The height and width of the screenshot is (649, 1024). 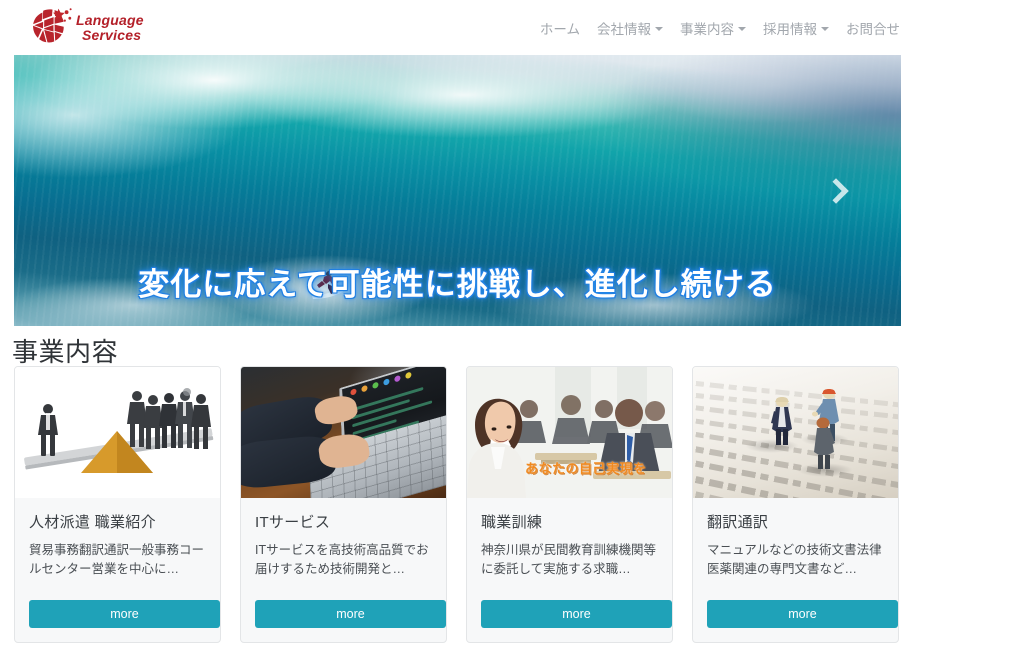 I want to click on nav-label: お問合せ, so click(x=873, y=29).